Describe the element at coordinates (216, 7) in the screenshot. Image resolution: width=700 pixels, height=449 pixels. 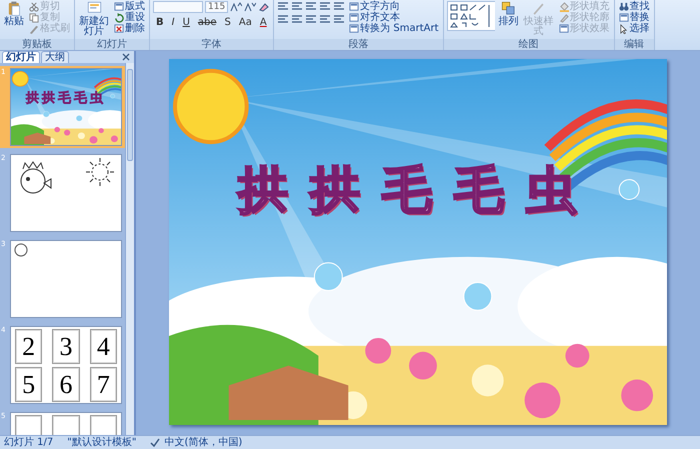
I see `font-size-field: 115` at that location.